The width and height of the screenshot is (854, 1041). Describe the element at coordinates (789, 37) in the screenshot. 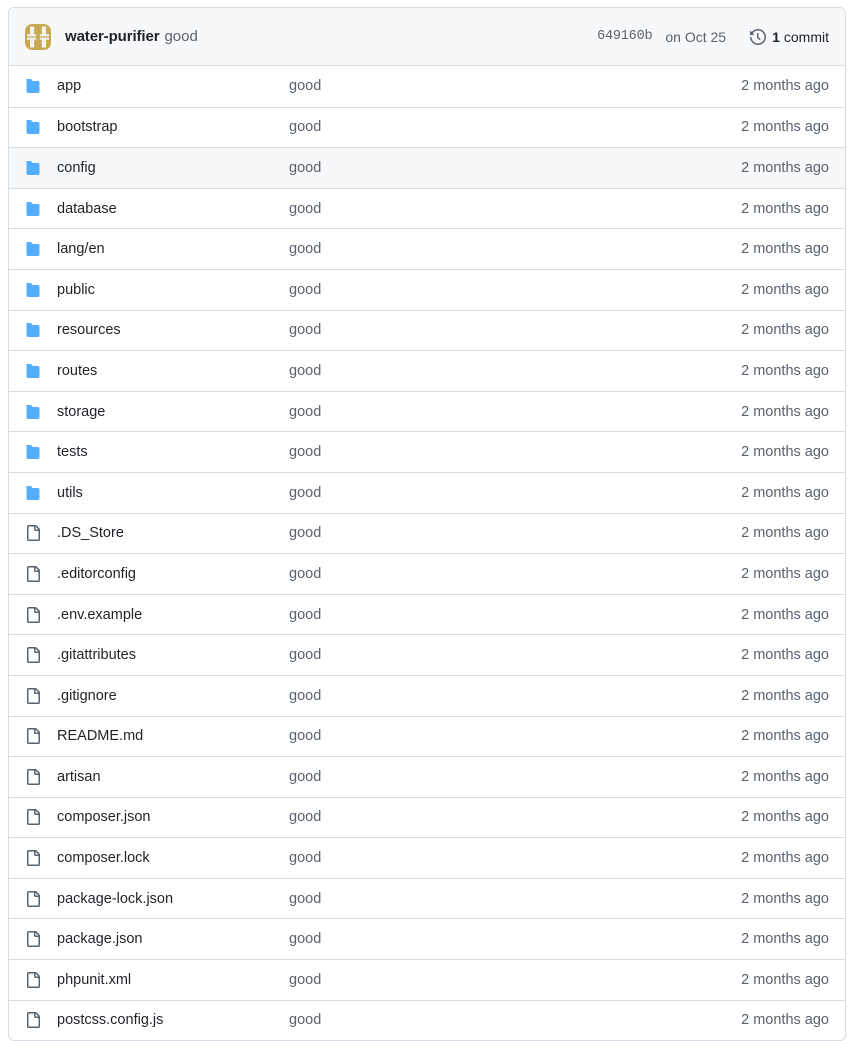

I see `commit-count-link: 1 commit` at that location.